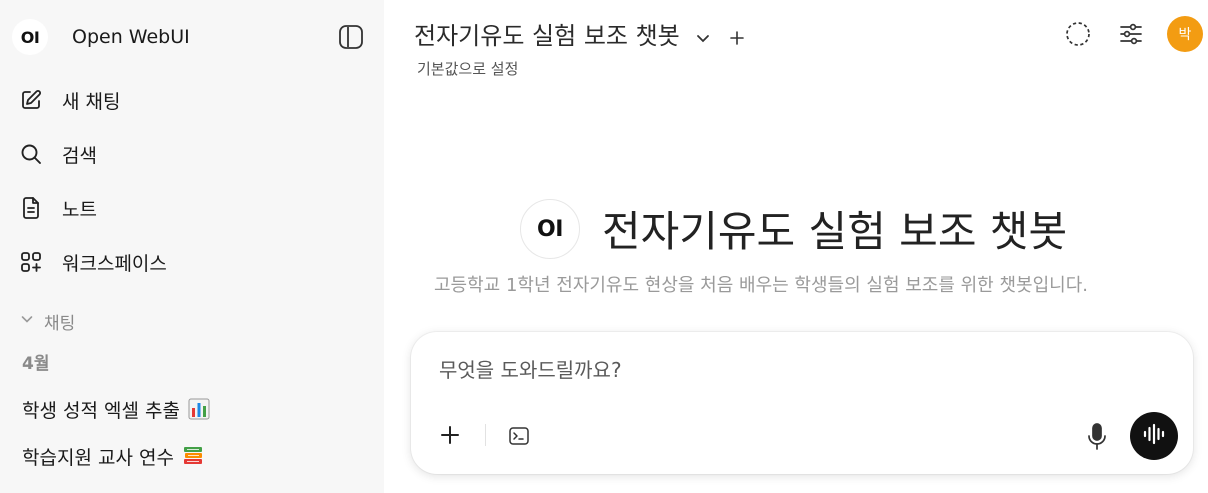 The image size is (1208, 493). I want to click on note-icon, so click(31, 208).